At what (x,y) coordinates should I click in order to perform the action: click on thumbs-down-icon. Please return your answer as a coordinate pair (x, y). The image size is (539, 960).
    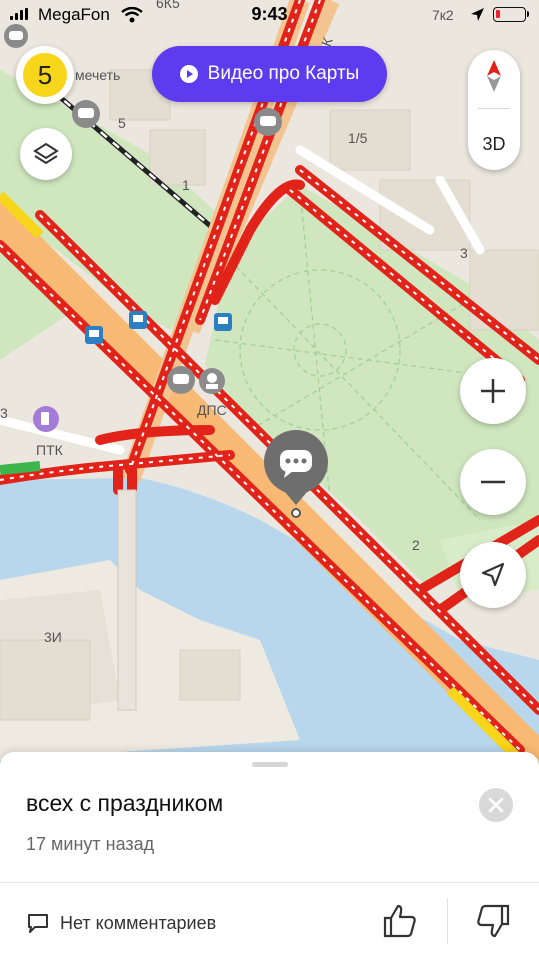
    Looking at the image, I should click on (493, 921).